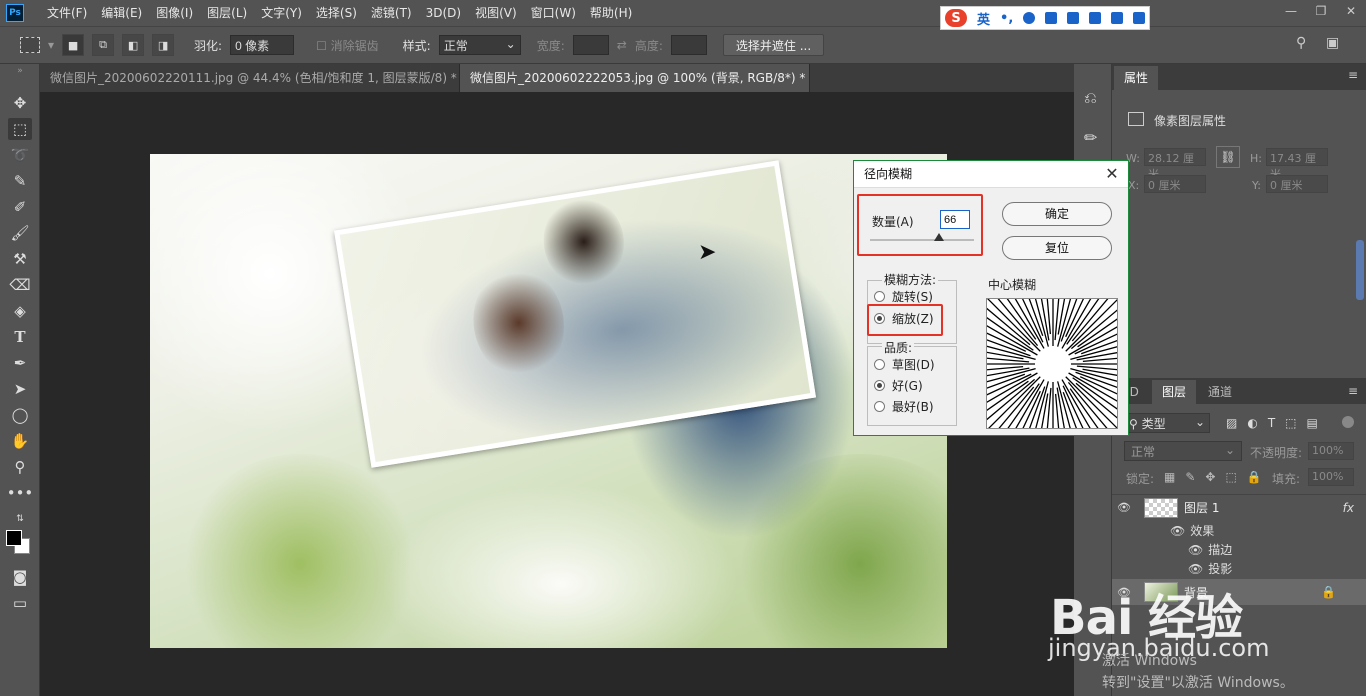  I want to click on zoom-radio, so click(879, 318).